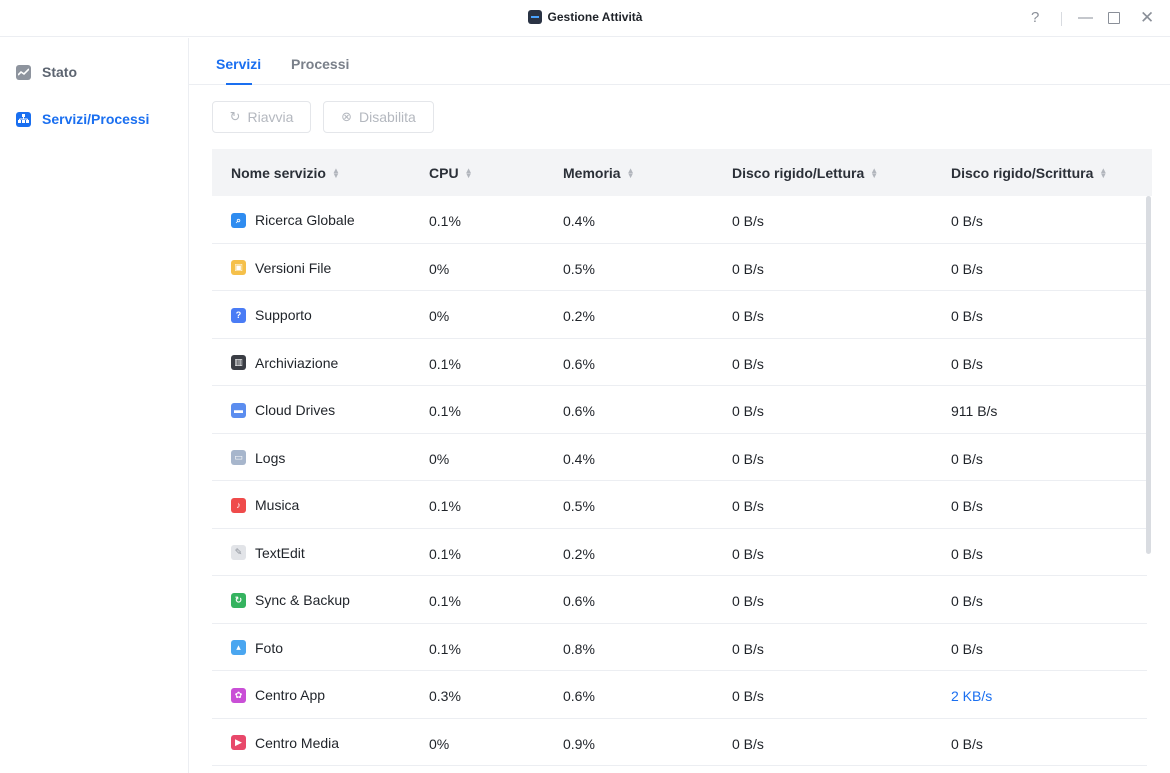 The width and height of the screenshot is (1170, 773). Describe the element at coordinates (679, 267) in the screenshot. I see `table-row: ▣ Versioni File 0% 0.5% 0 B/s 0 B/s` at that location.